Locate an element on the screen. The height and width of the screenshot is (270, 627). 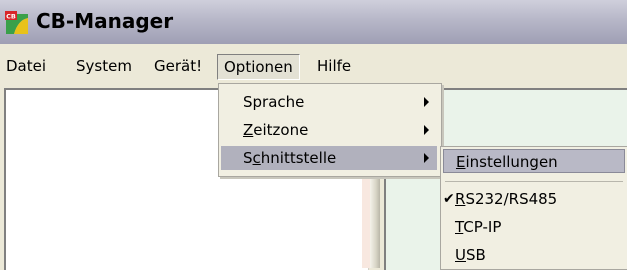
menu-optionen: Optionen is located at coordinates (258, 67).